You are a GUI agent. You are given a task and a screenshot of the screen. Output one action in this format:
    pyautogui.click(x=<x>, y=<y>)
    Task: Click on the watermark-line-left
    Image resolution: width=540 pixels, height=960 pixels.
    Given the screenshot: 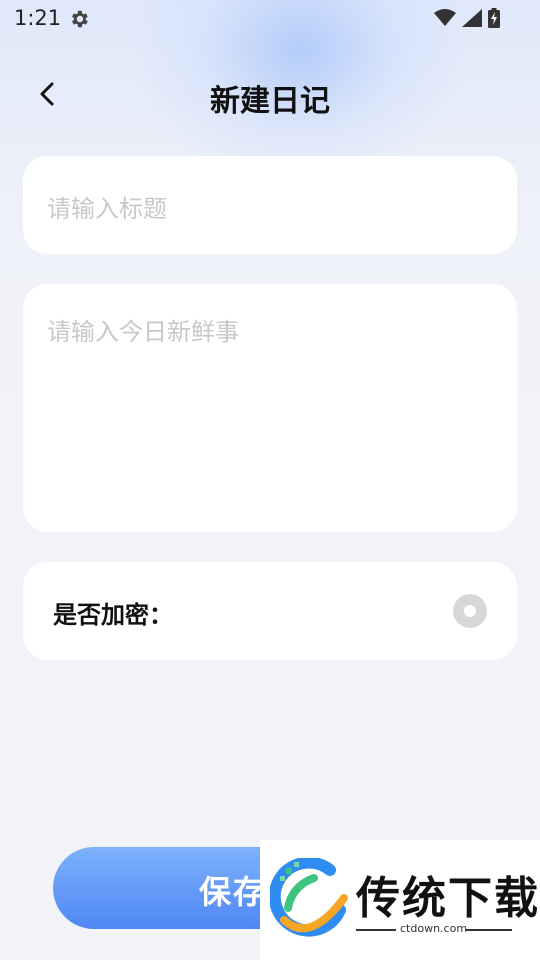 What is the action you would take?
    pyautogui.click(x=376, y=930)
    